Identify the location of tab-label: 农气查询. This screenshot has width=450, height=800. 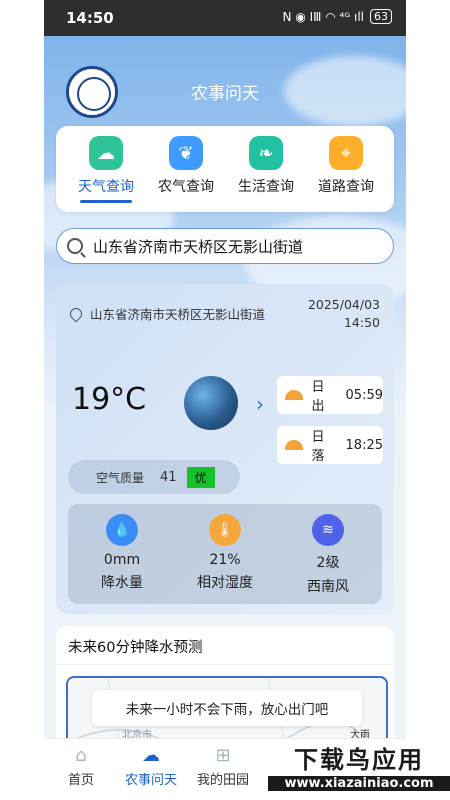
(186, 187).